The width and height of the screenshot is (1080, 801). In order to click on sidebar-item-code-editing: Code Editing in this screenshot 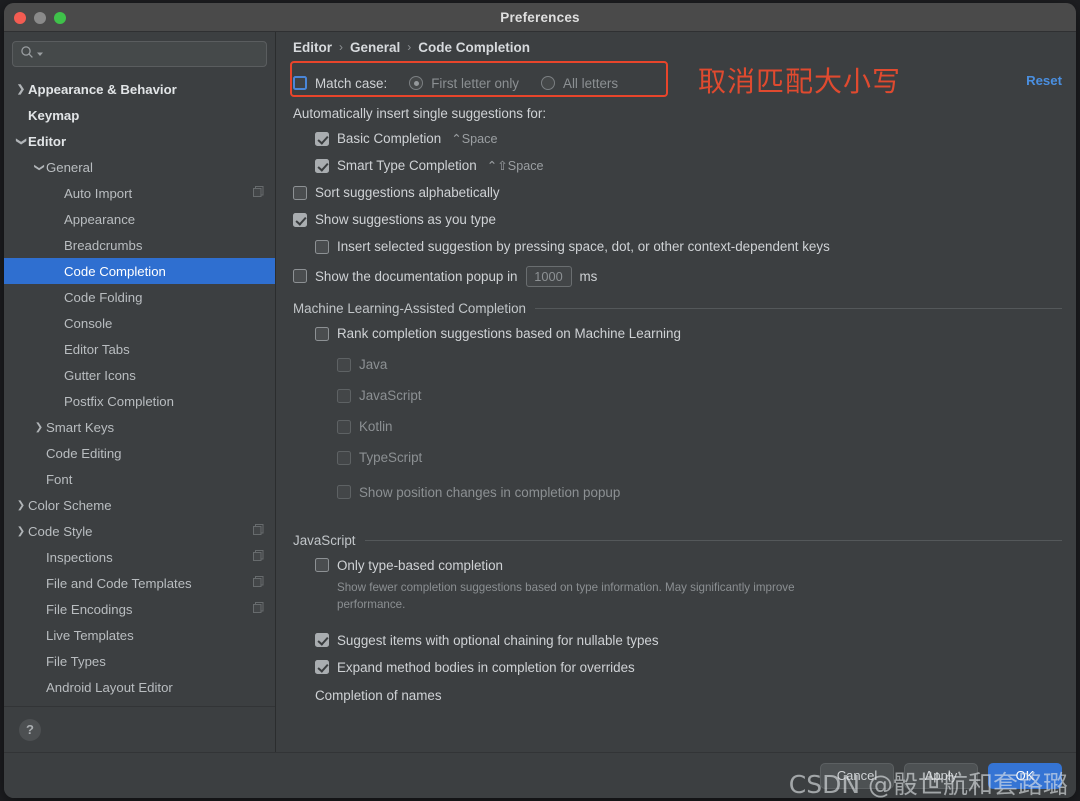, I will do `click(139, 453)`.